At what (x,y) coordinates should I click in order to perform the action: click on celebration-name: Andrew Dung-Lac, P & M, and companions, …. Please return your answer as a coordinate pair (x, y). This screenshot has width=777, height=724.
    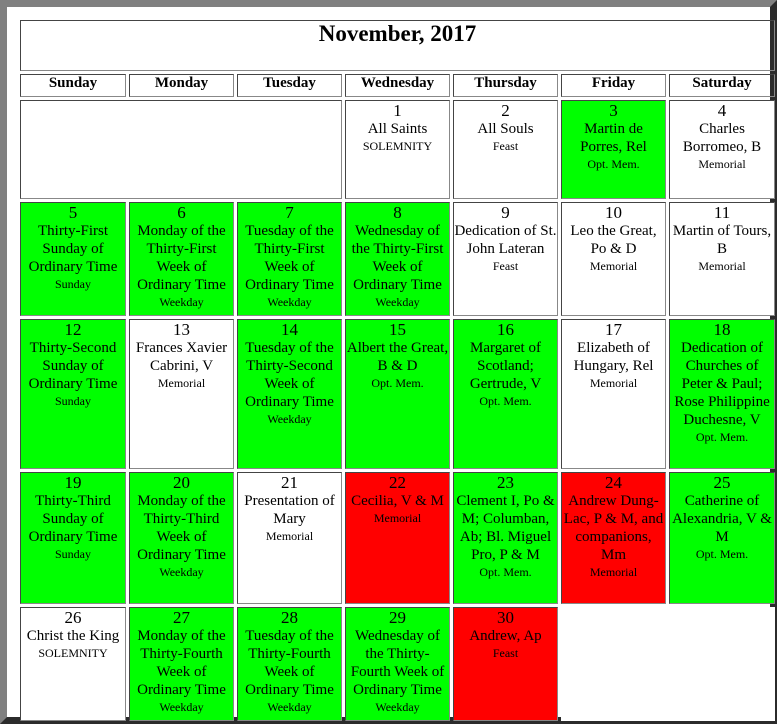
    Looking at the image, I should click on (613, 528).